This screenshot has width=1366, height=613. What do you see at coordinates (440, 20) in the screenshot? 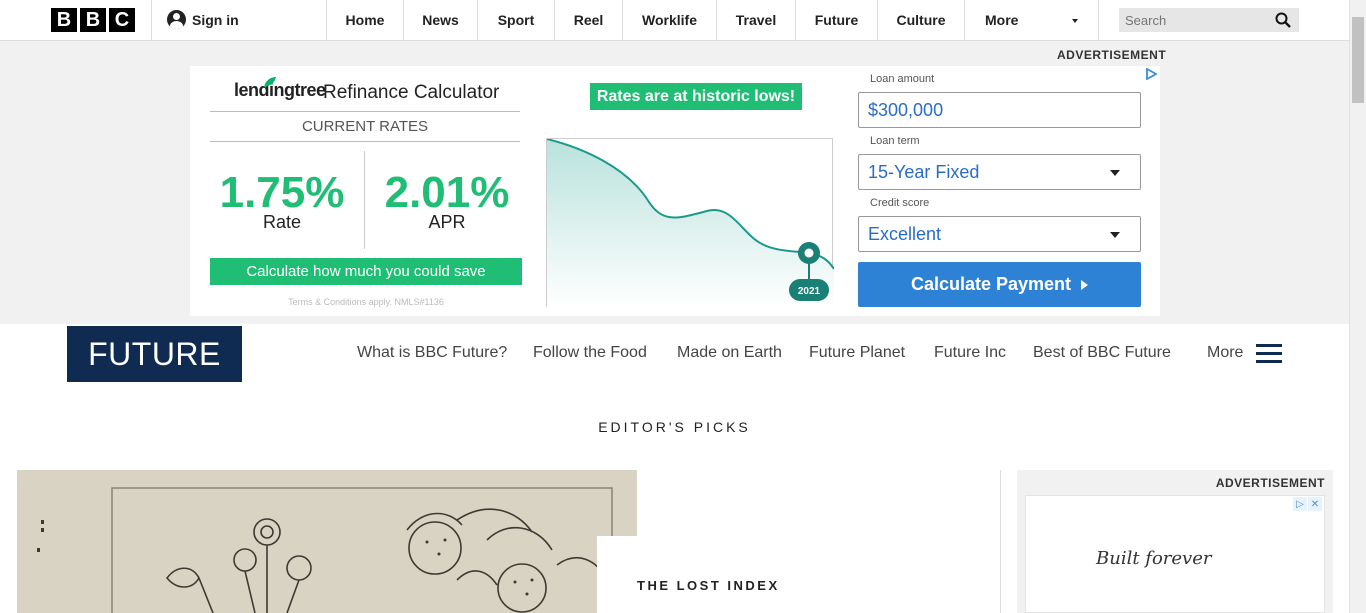
I see `nav-item-news: News` at bounding box center [440, 20].